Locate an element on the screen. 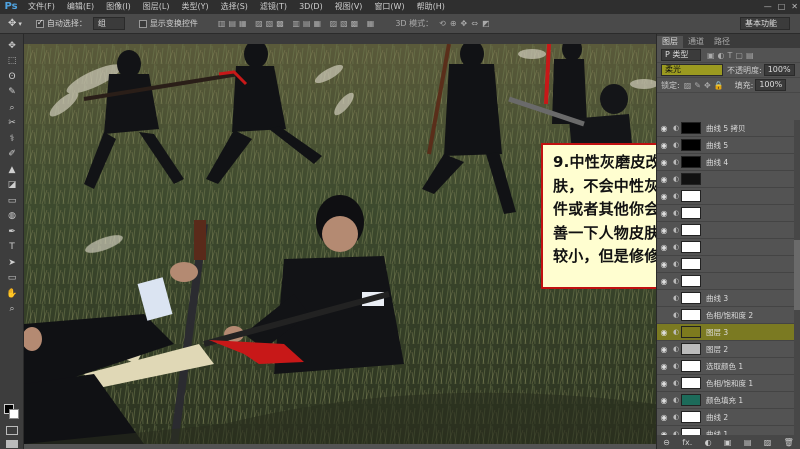  tool-13-icon: T is located at coordinates (12, 248).